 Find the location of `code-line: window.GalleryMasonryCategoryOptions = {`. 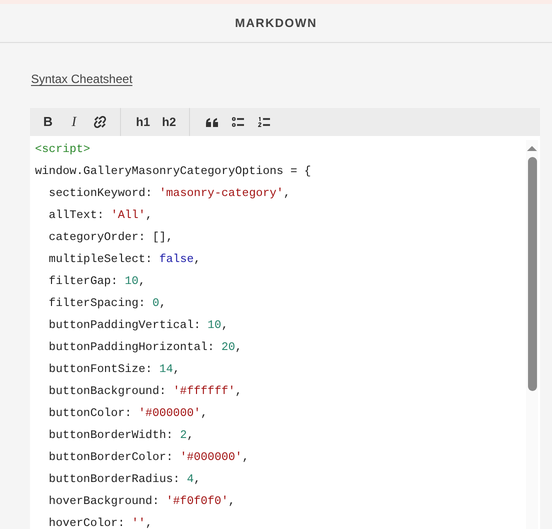

code-line: window.GalleryMasonryCategoryOptions = { is located at coordinates (173, 172).